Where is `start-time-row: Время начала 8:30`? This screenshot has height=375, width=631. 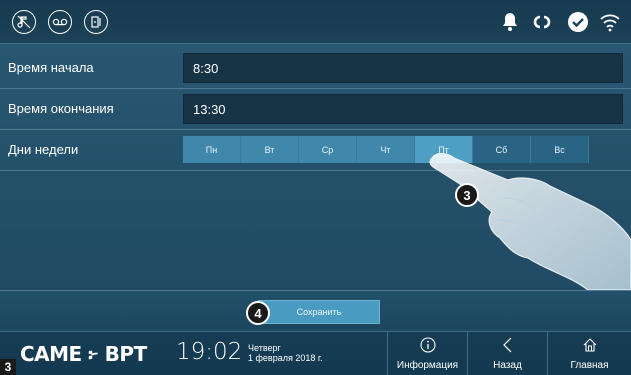 start-time-row: Время начала 8:30 is located at coordinates (315, 68).